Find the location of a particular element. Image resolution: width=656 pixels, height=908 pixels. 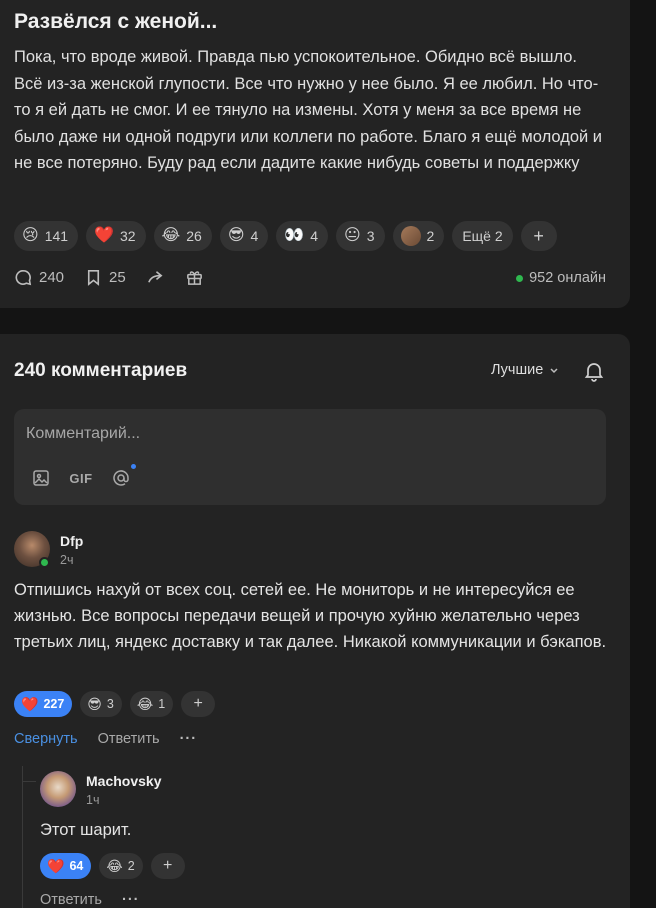

reaction-count: 1 is located at coordinates (162, 704).